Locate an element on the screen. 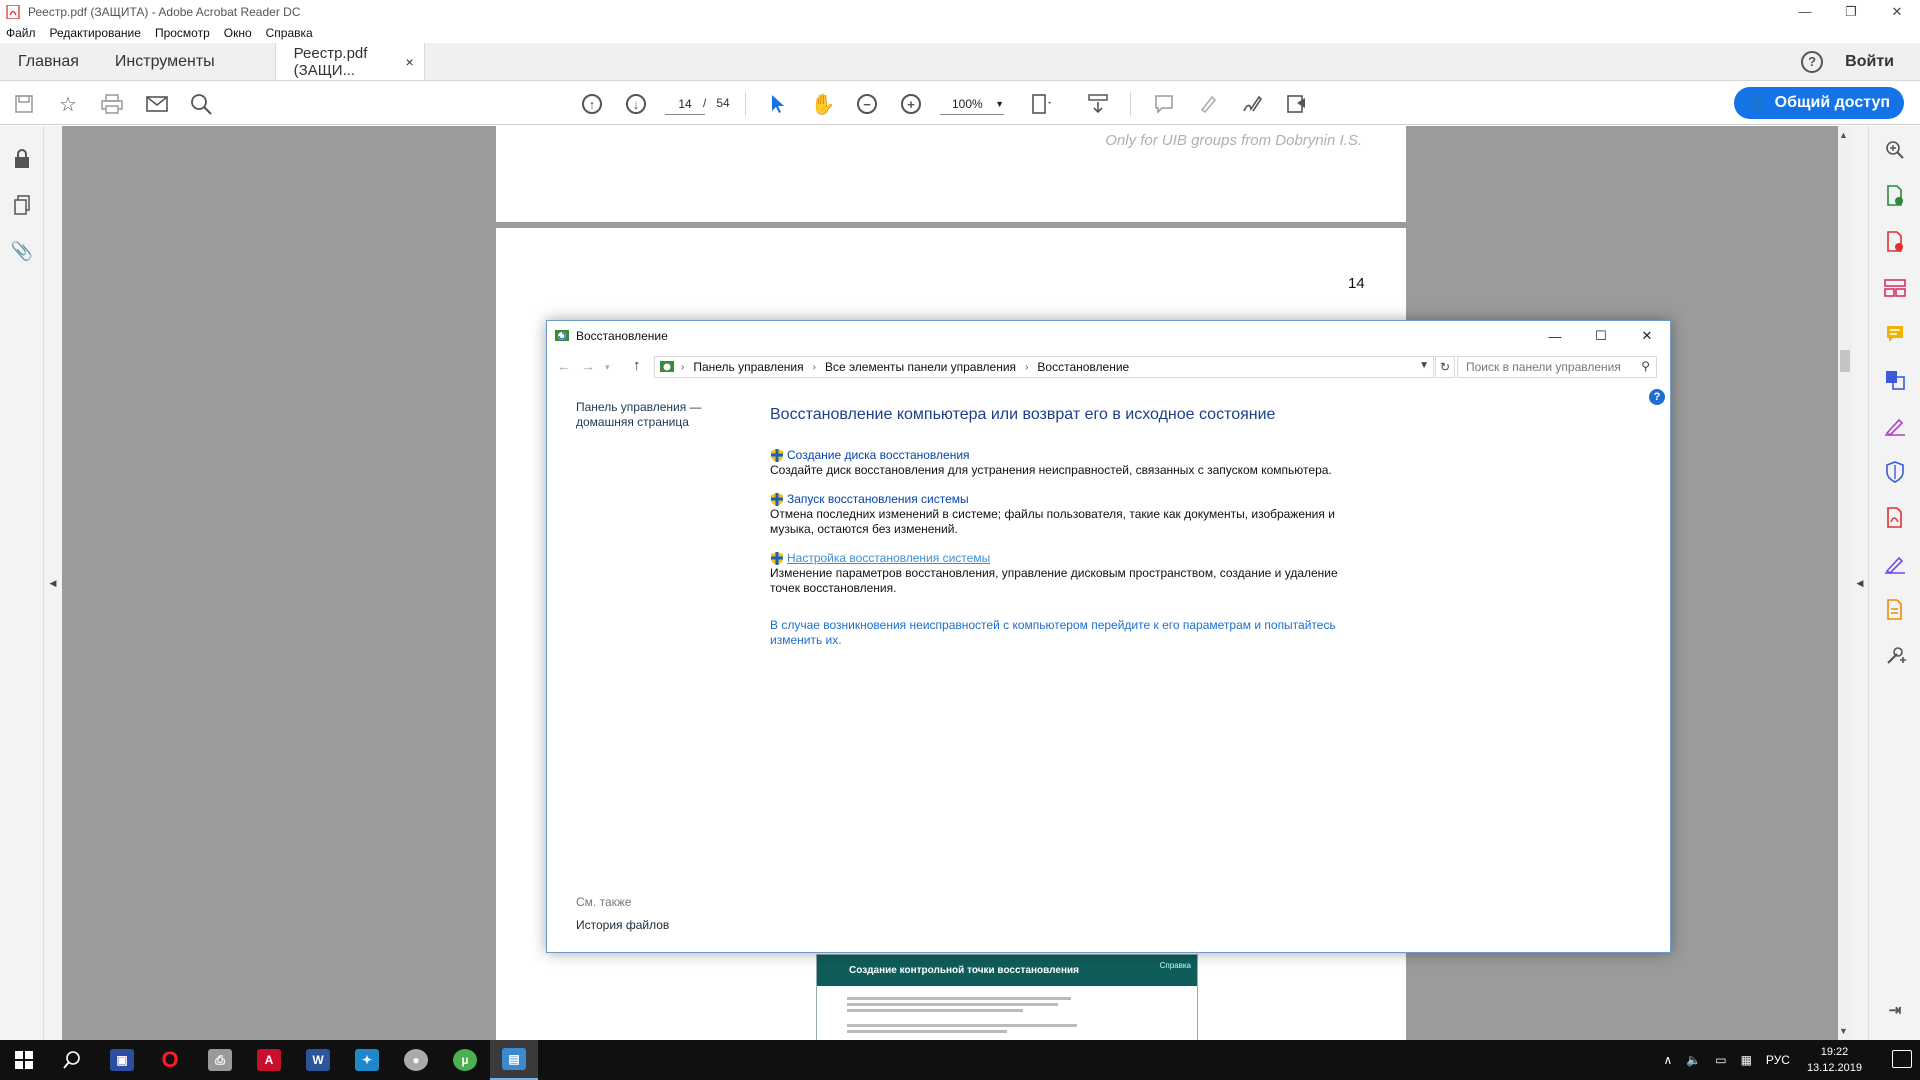 This screenshot has height=1080, width=1920. lock-icon is located at coordinates (22, 159).